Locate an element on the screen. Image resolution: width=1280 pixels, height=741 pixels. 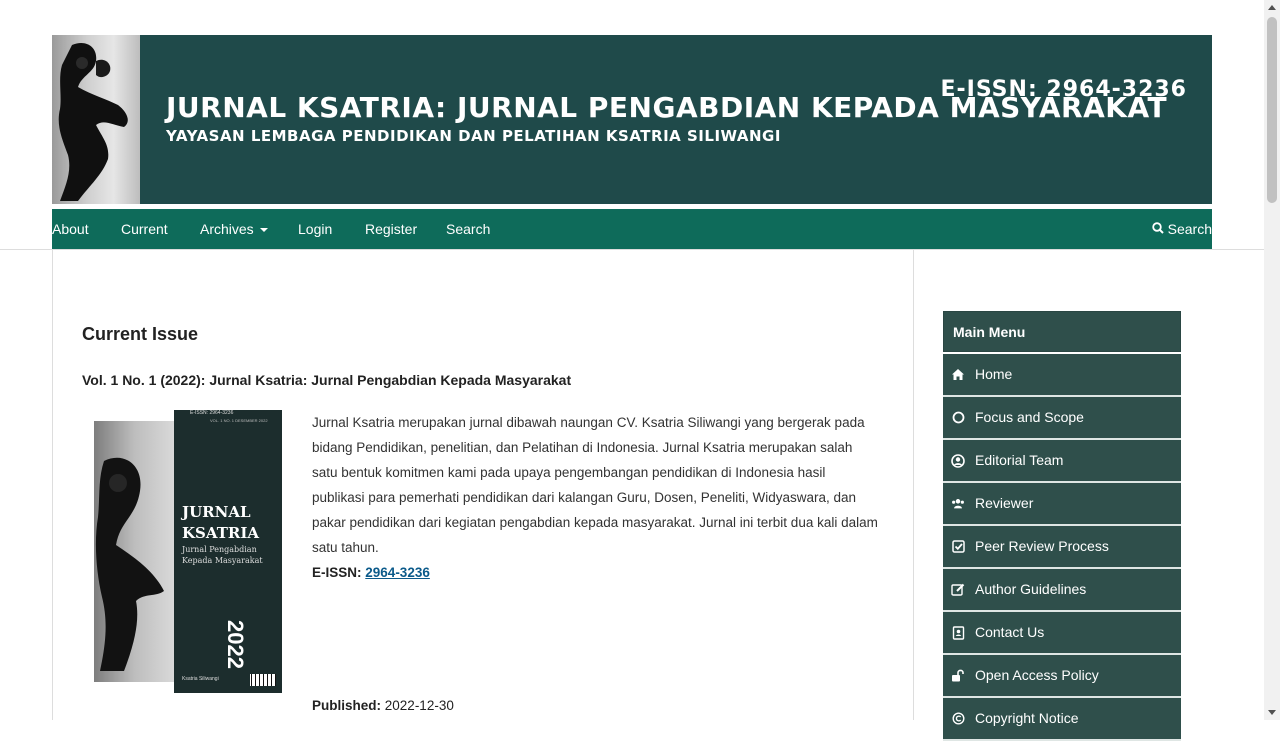
circle-icon is located at coordinates (958, 418).